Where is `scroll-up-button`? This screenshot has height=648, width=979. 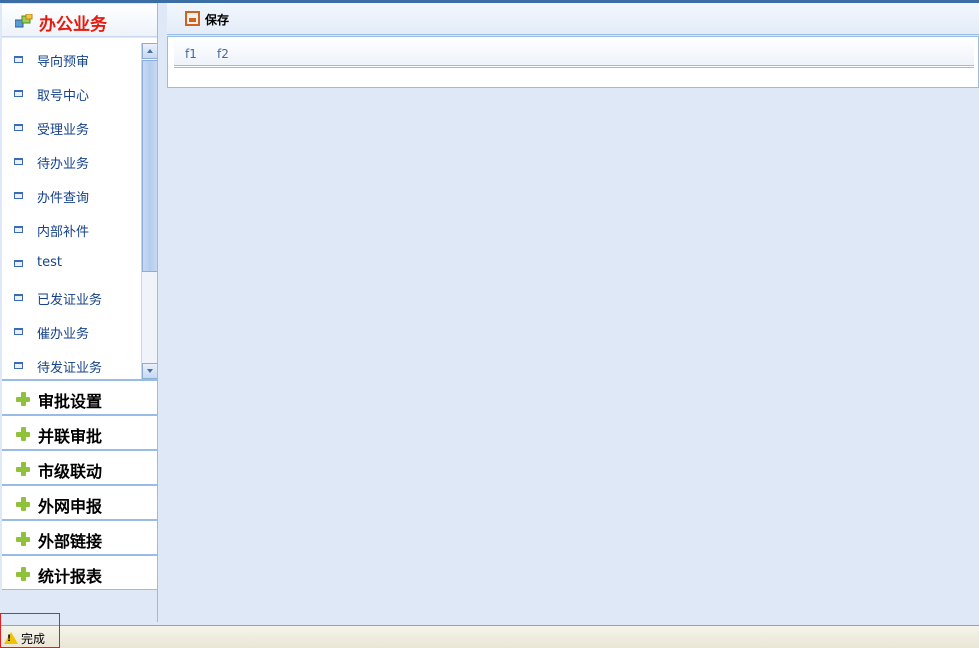
scroll-up-button is located at coordinates (149, 51).